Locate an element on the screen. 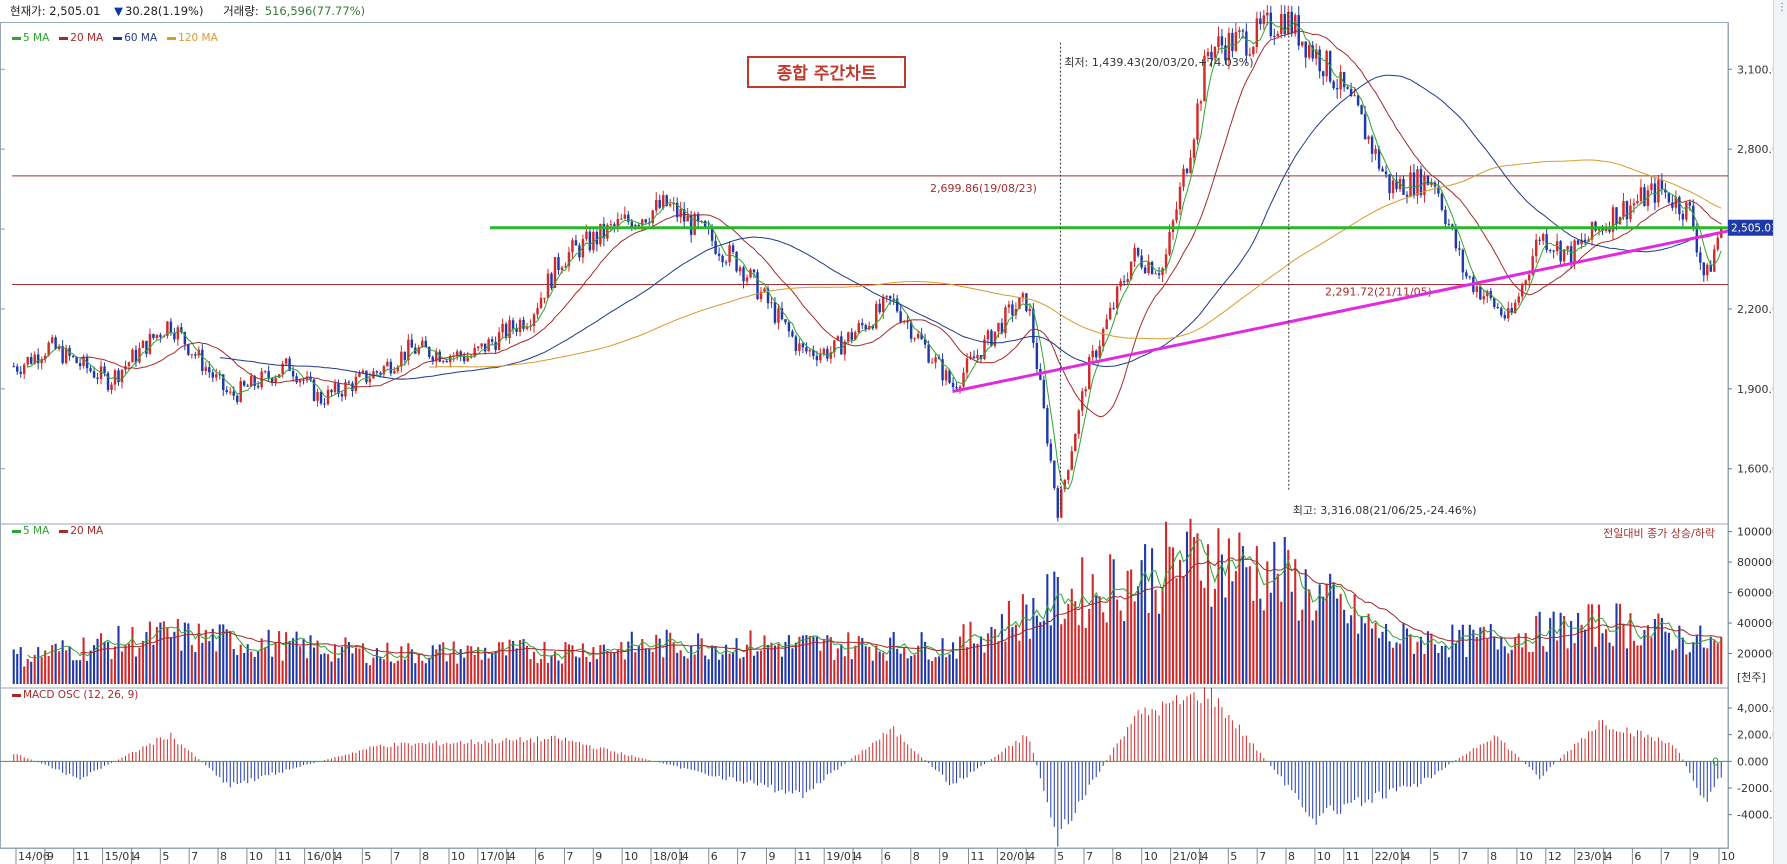  volume-tick-label: 10000000 is located at coordinates (1755, 532).